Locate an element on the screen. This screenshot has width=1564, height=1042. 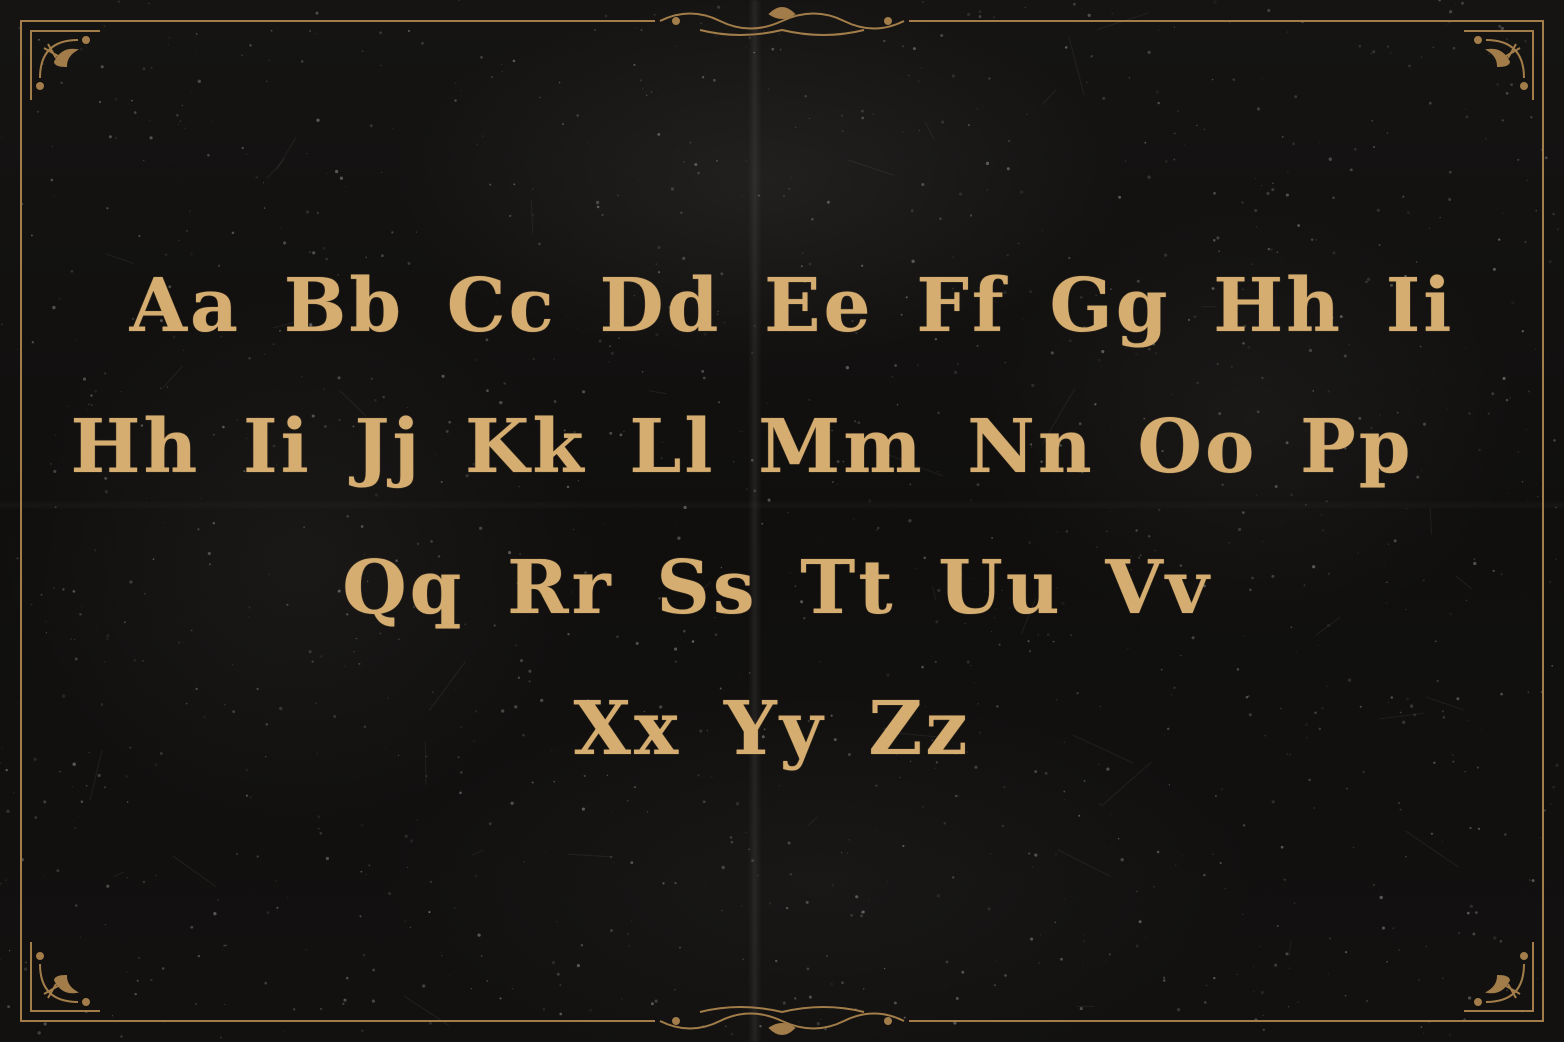
alphabet-line-4: Xx Yy Zz is located at coordinates (772, 729).